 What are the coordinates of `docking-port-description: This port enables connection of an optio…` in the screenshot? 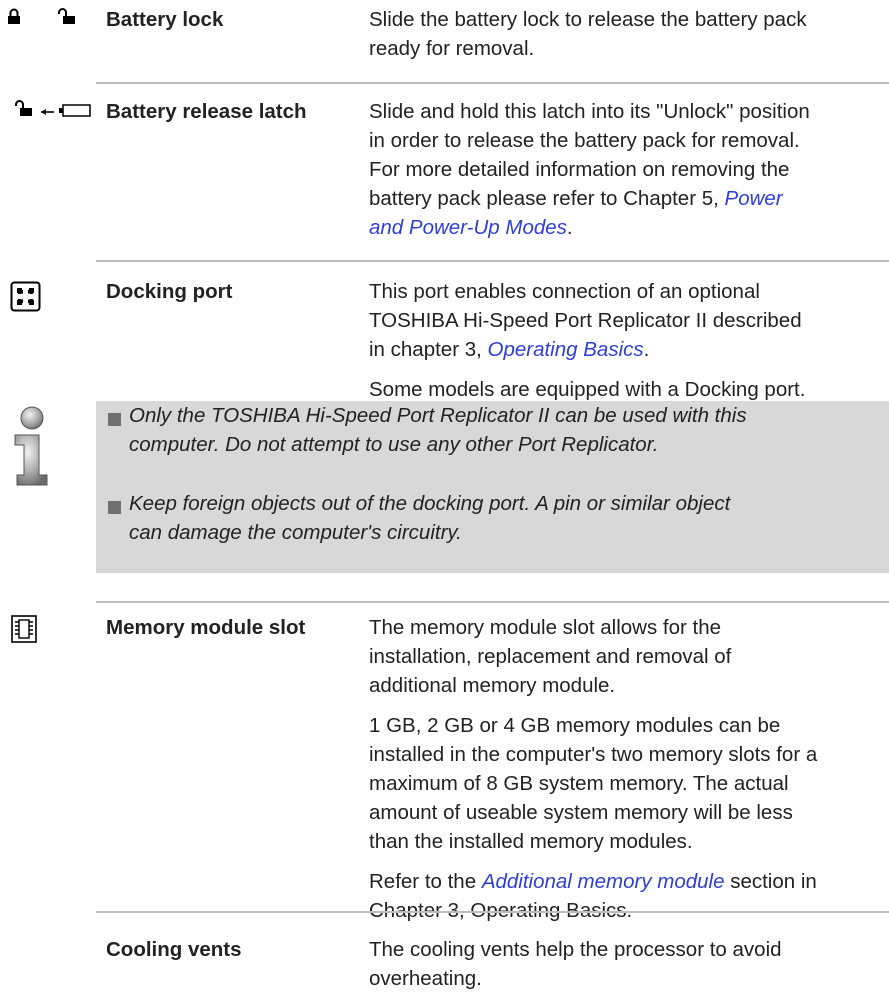 It's located at (629, 340).